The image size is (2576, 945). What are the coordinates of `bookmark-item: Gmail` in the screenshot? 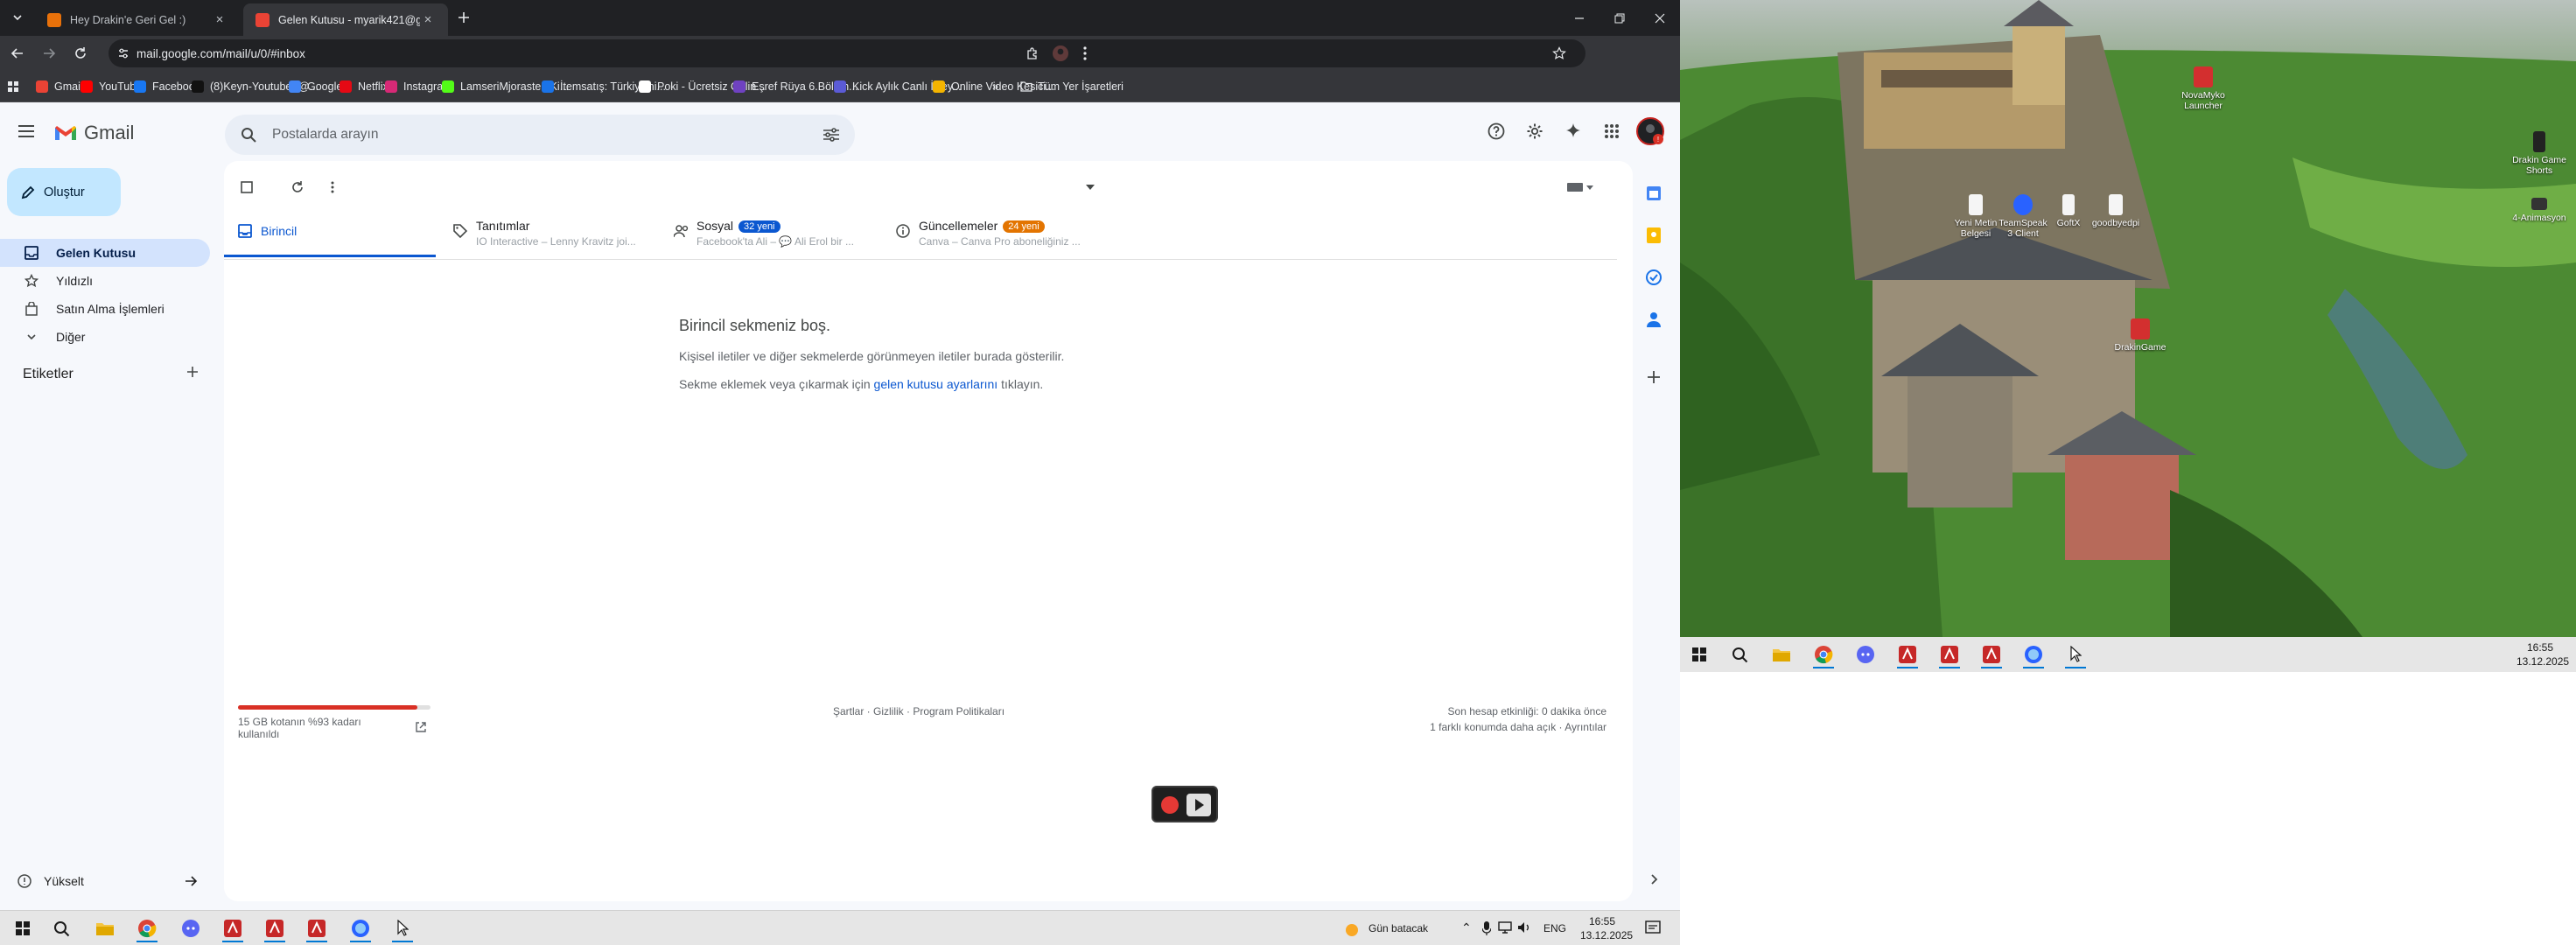 It's located at (59, 86).